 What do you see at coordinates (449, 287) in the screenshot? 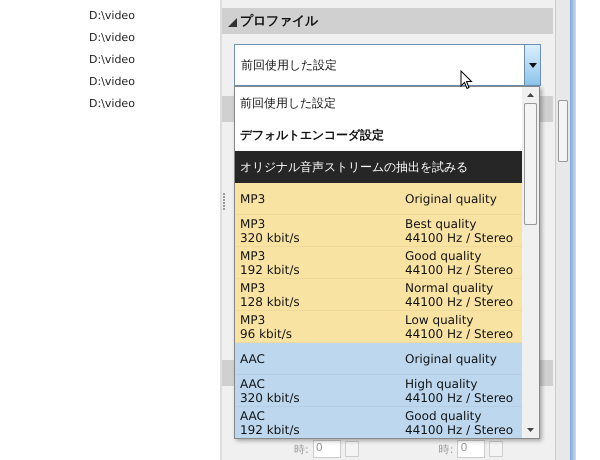
I see `quality-text: Normal quality` at bounding box center [449, 287].